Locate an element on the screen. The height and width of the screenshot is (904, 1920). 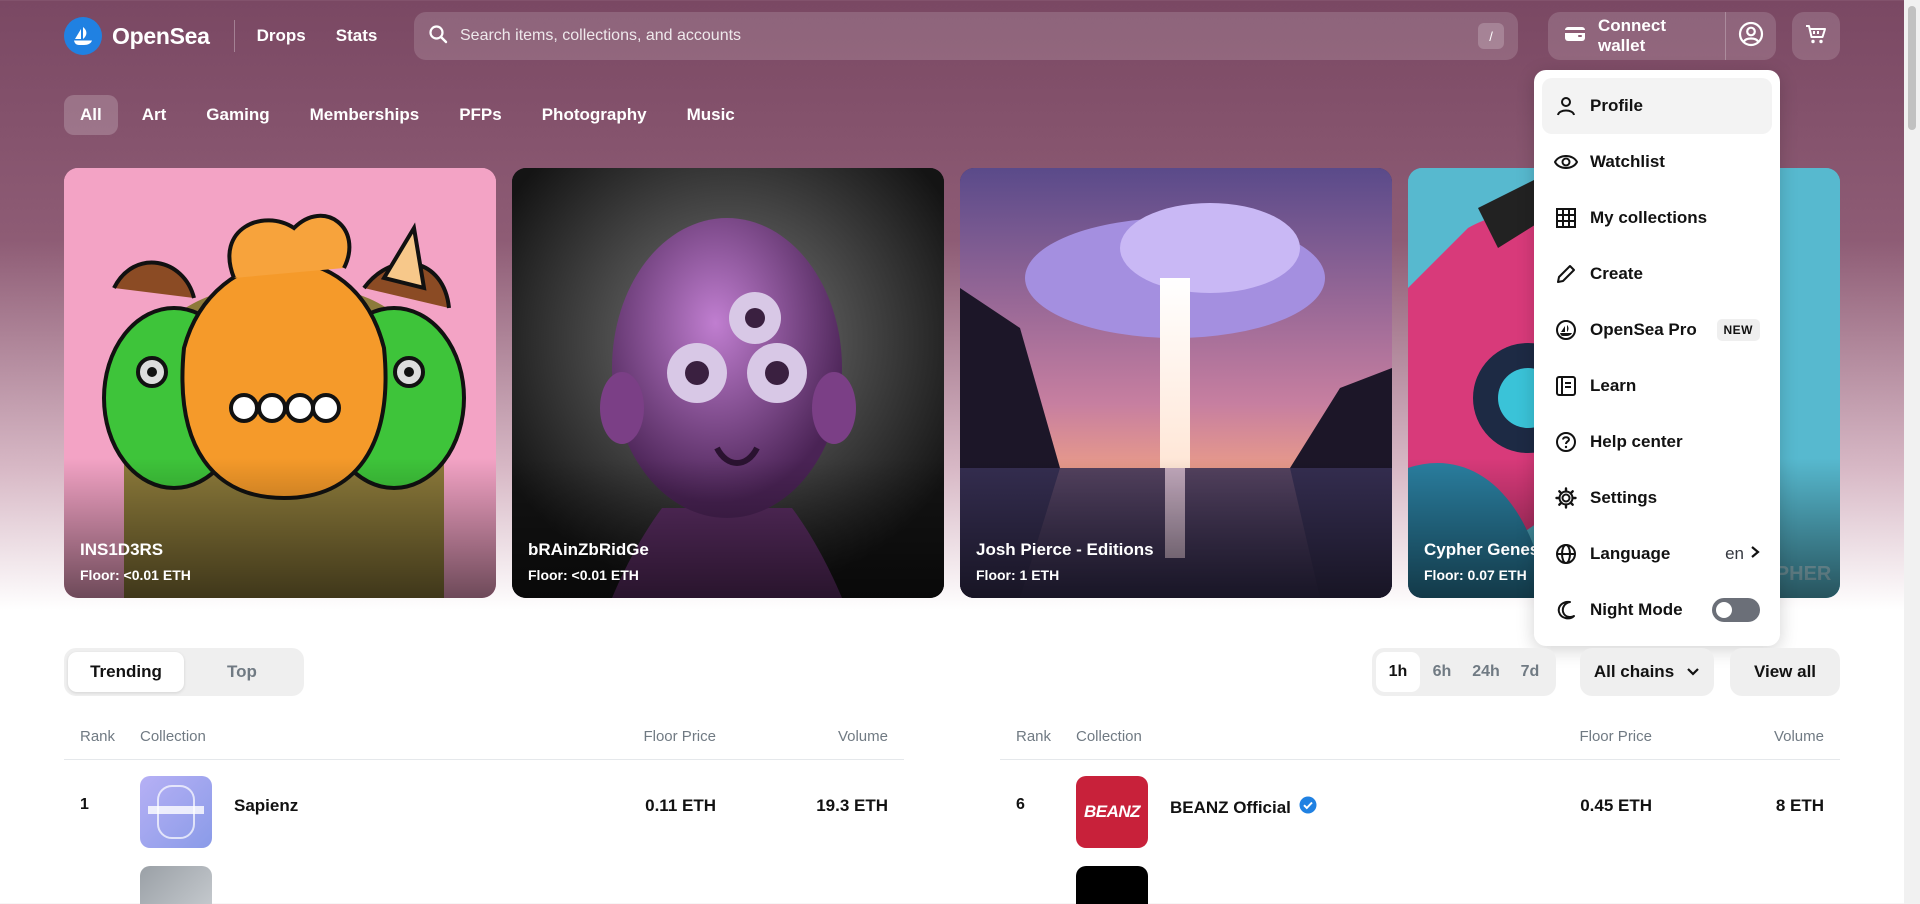
eye-icon is located at coordinates (1566, 162).